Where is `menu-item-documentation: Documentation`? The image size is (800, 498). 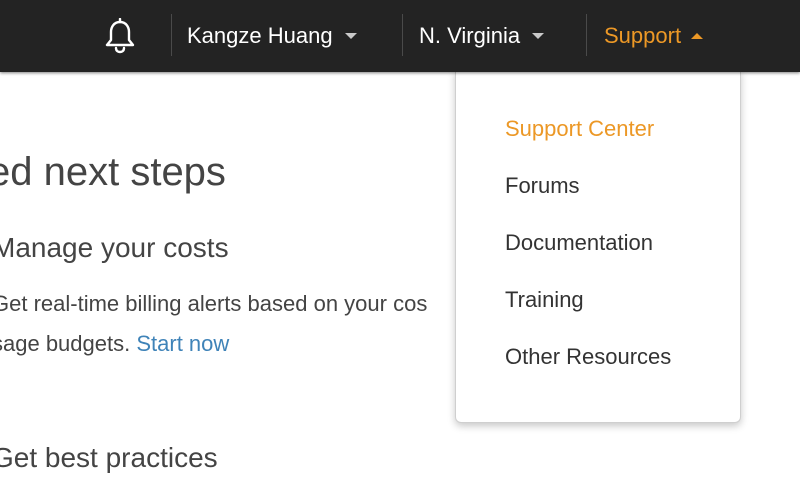
menu-item-documentation: Documentation is located at coordinates (579, 243).